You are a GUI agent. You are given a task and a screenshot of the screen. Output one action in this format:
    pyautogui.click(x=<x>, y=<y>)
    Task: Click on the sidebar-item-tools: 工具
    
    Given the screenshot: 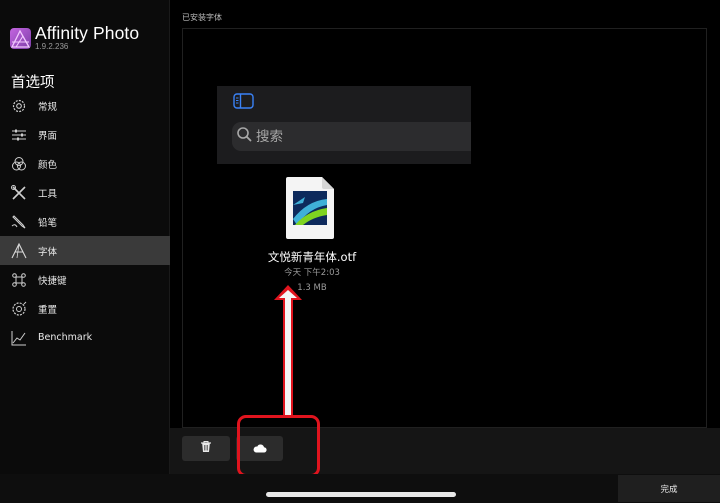 What is the action you would take?
    pyautogui.click(x=85, y=192)
    